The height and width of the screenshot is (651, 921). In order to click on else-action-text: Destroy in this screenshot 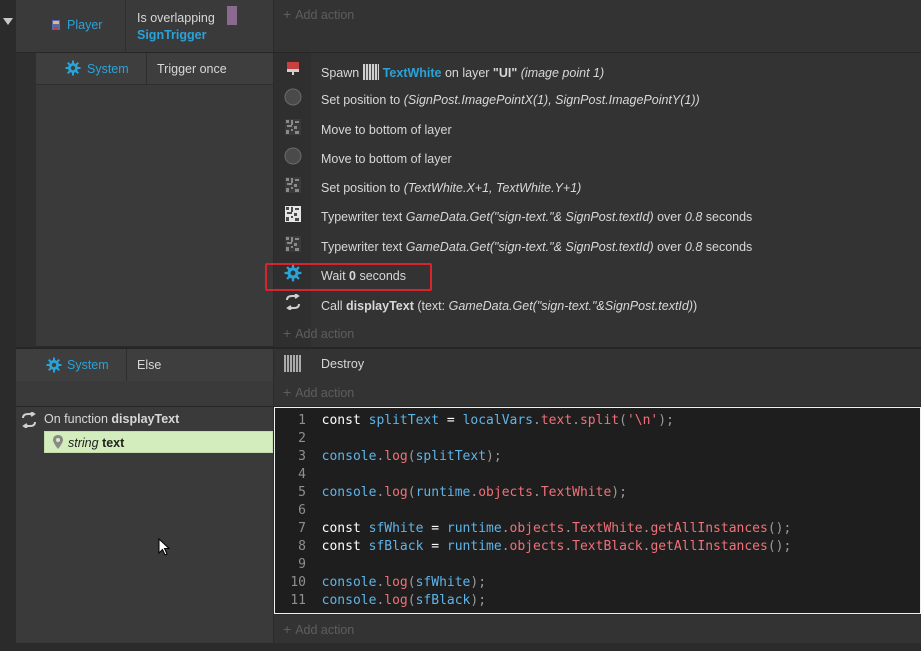, I will do `click(342, 364)`.